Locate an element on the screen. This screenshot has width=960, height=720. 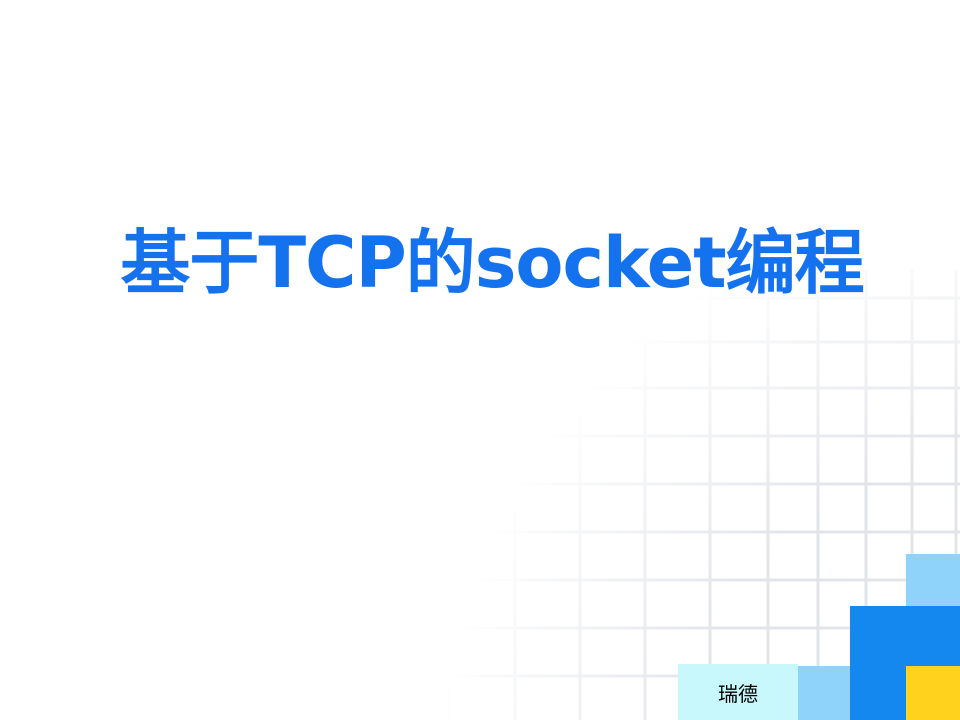
footer-label: 瑞德 is located at coordinates (738, 692).